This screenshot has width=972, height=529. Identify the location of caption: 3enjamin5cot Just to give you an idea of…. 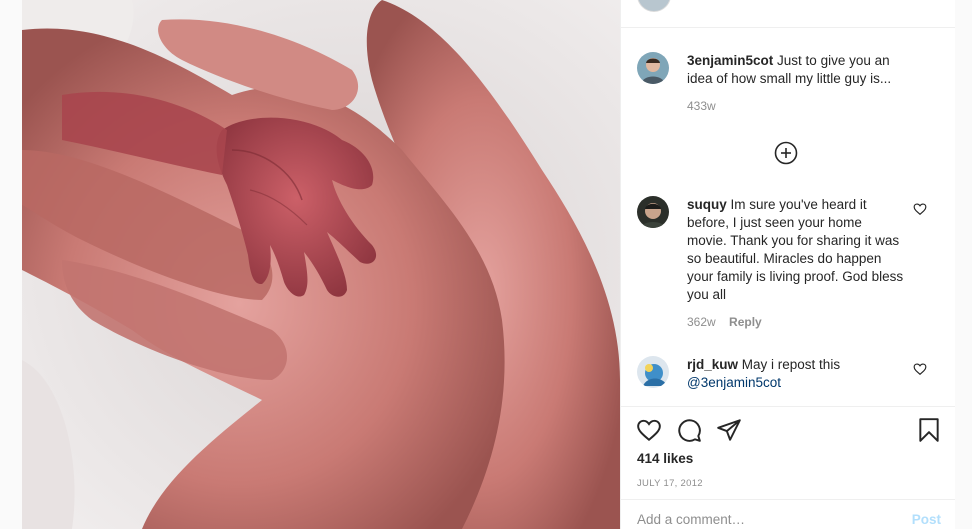
(789, 82).